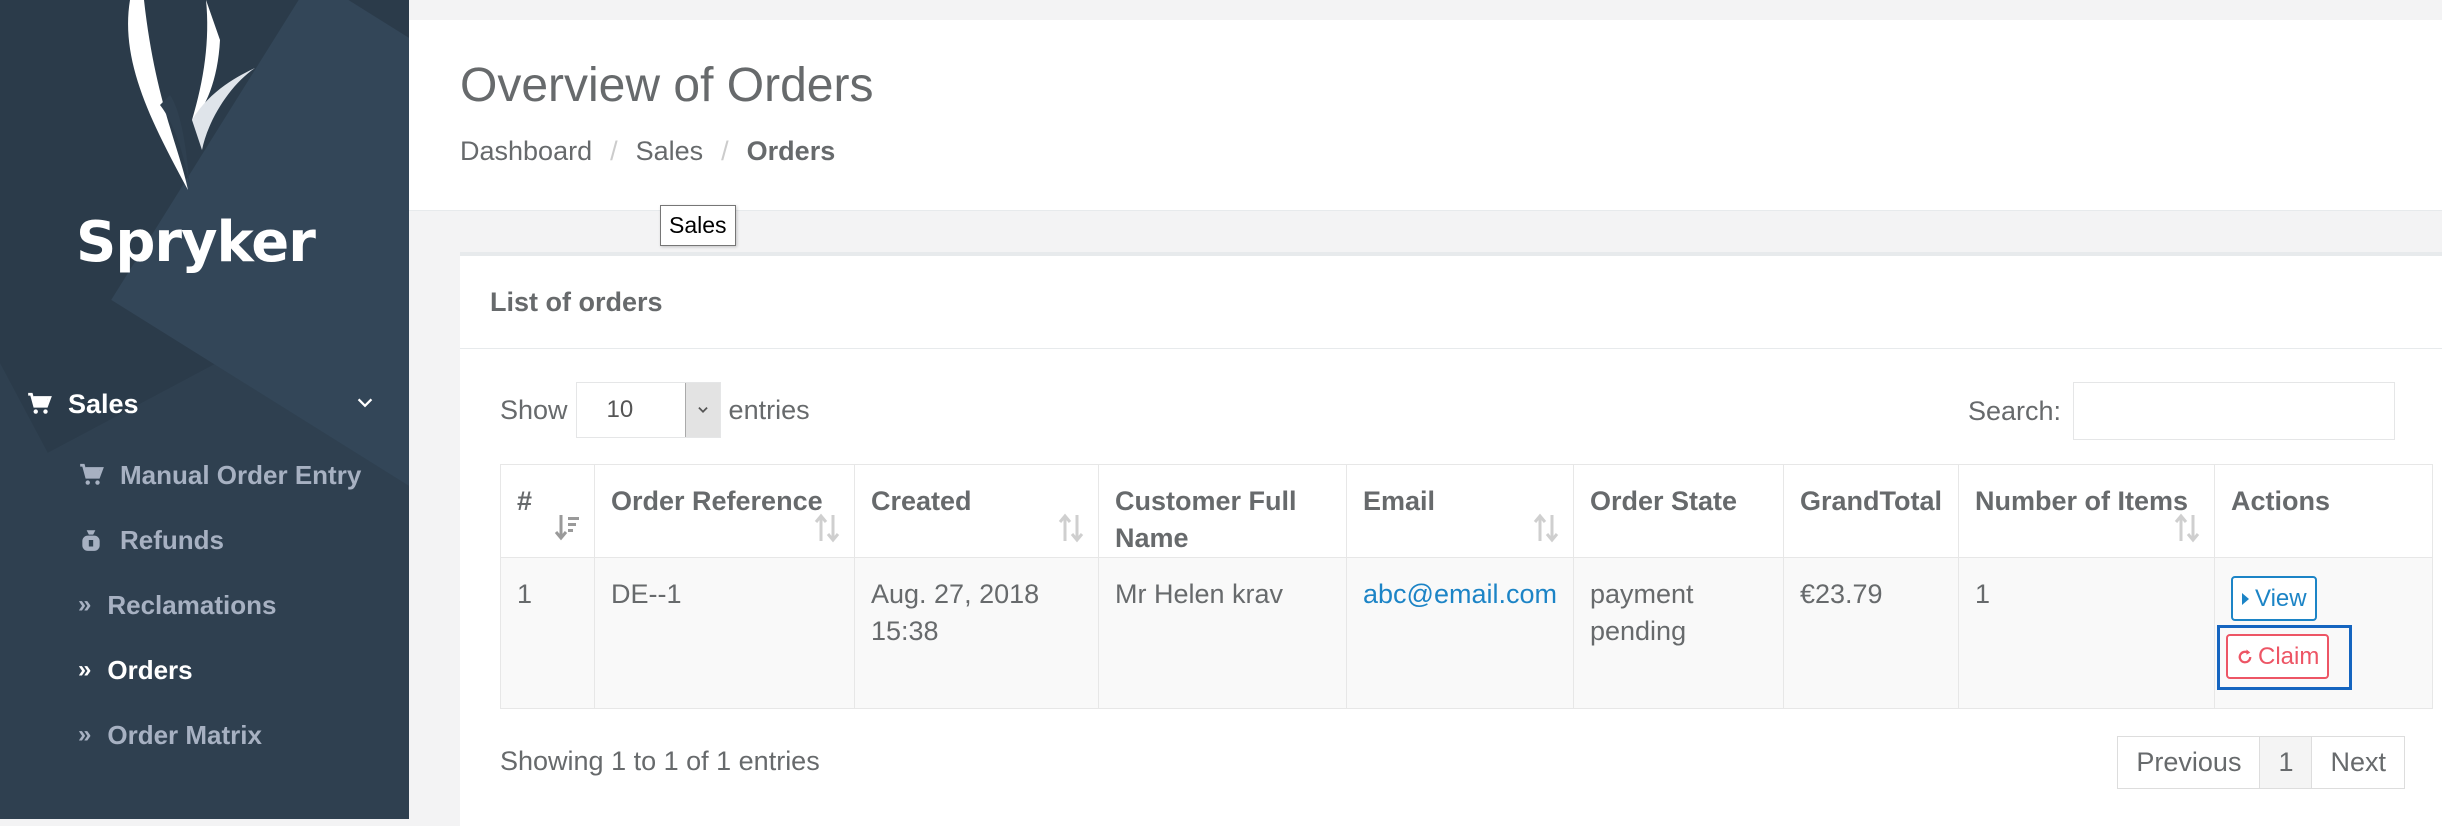  What do you see at coordinates (1460, 594) in the screenshot?
I see `email-link: abc@email.com` at bounding box center [1460, 594].